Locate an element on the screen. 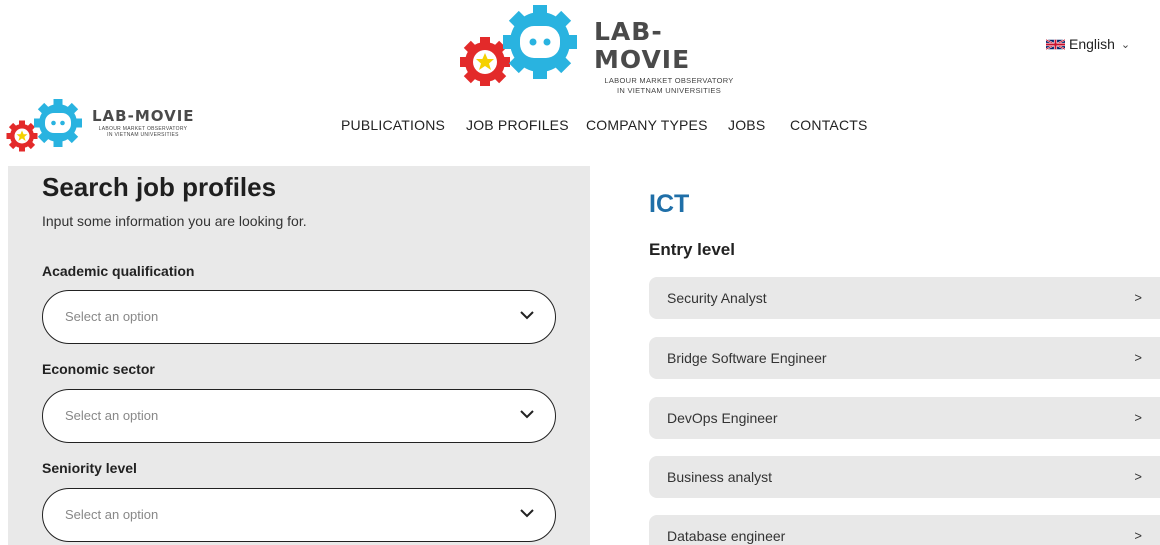 The width and height of the screenshot is (1160, 545). language-selector: English ⌄ is located at coordinates (1088, 44).